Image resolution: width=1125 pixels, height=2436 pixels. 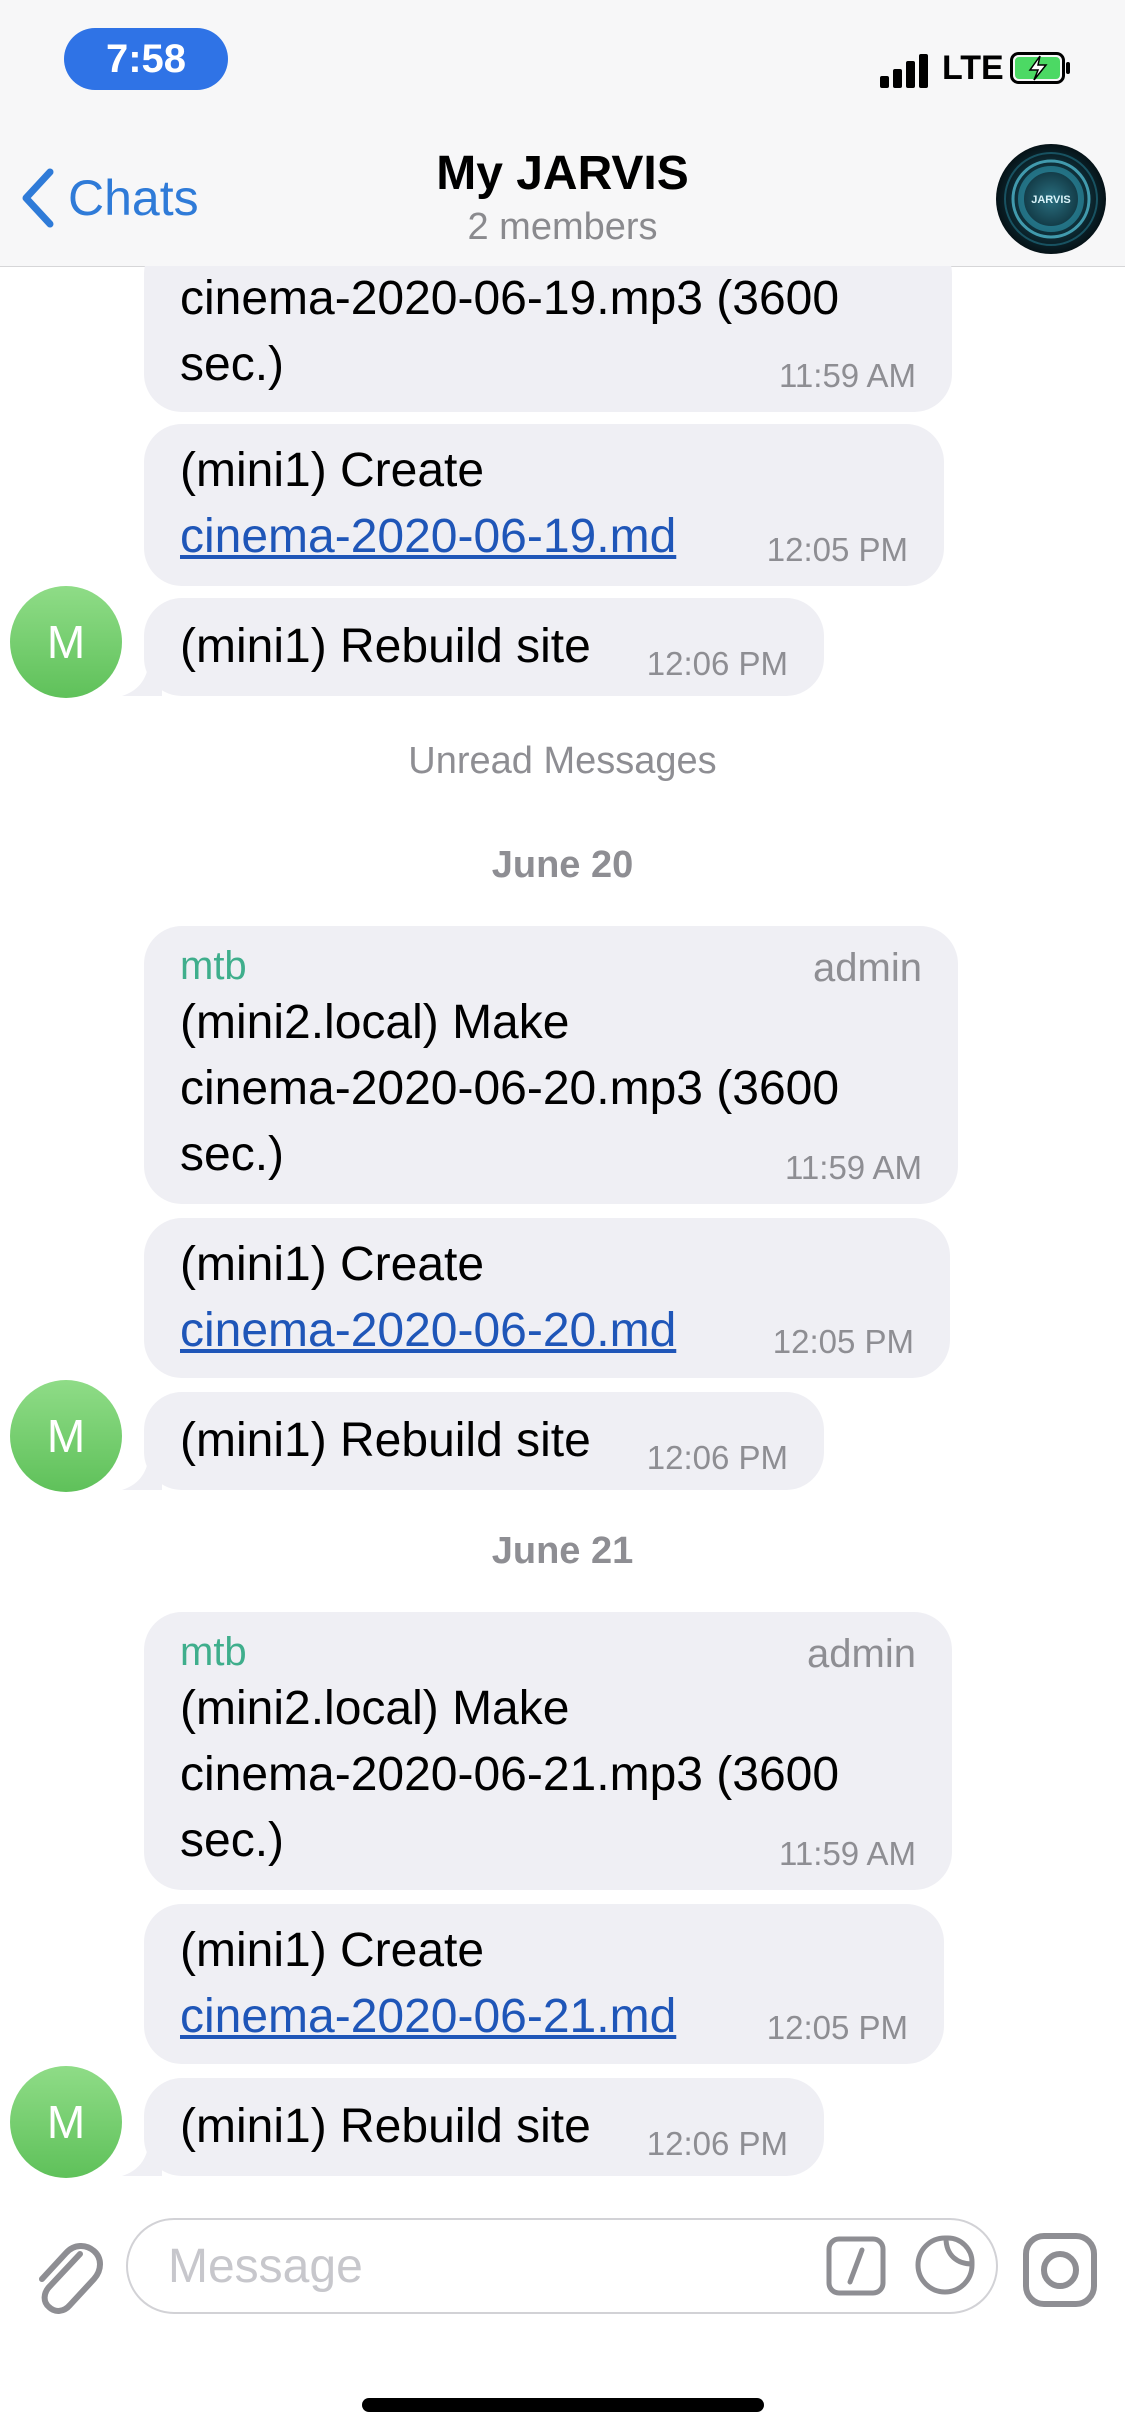 I want to click on chat-header: Chats My JARVIS 2 members JARVIS, so click(x=562, y=199).